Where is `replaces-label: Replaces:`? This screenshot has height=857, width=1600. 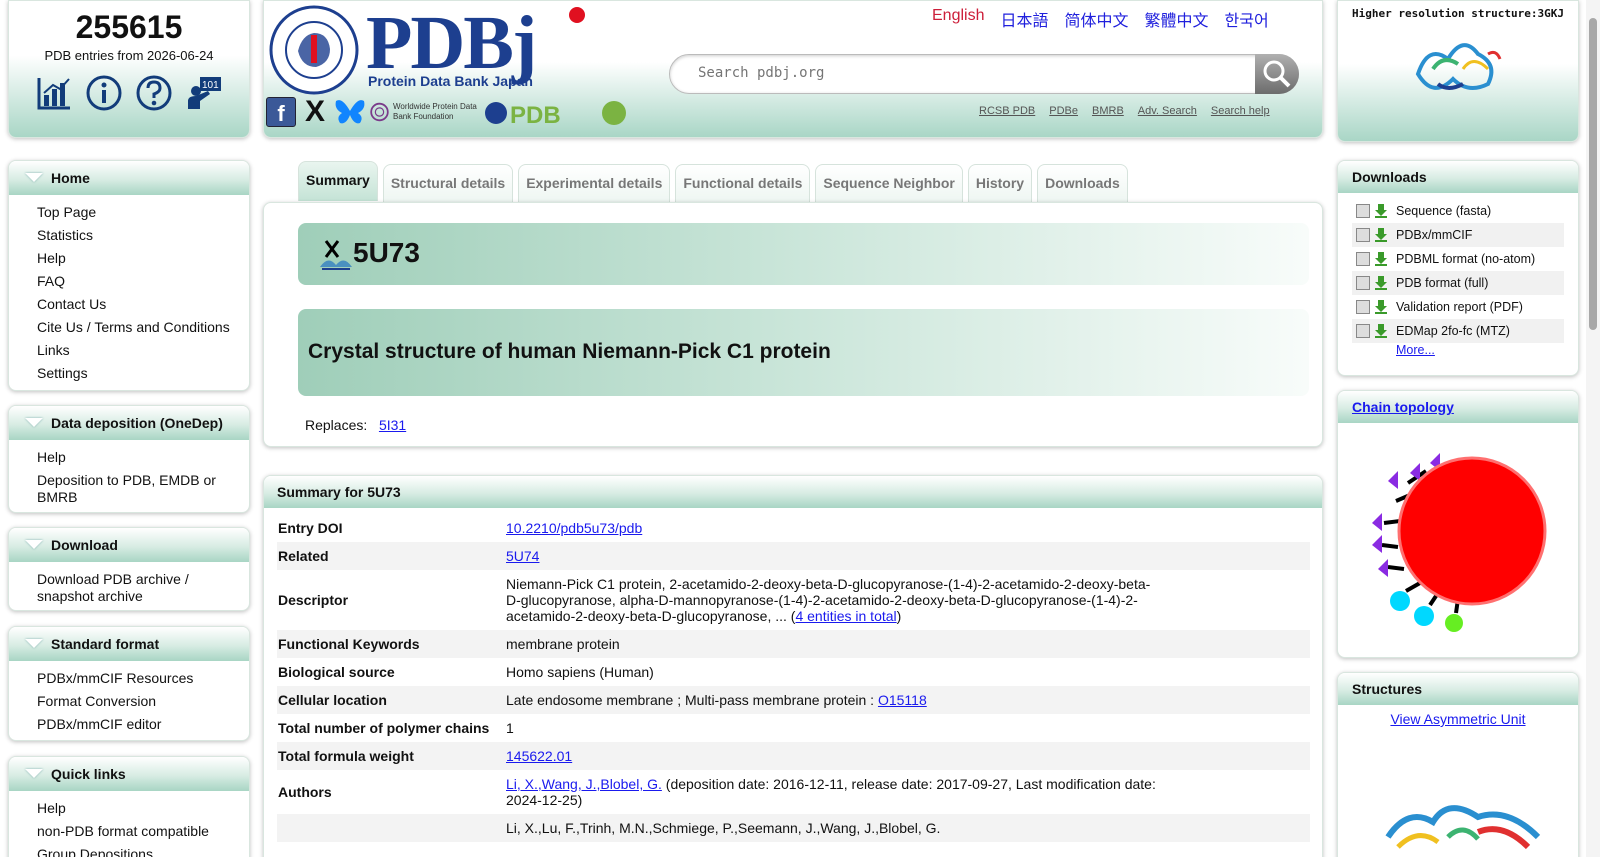
replaces-label: Replaces: is located at coordinates (336, 425).